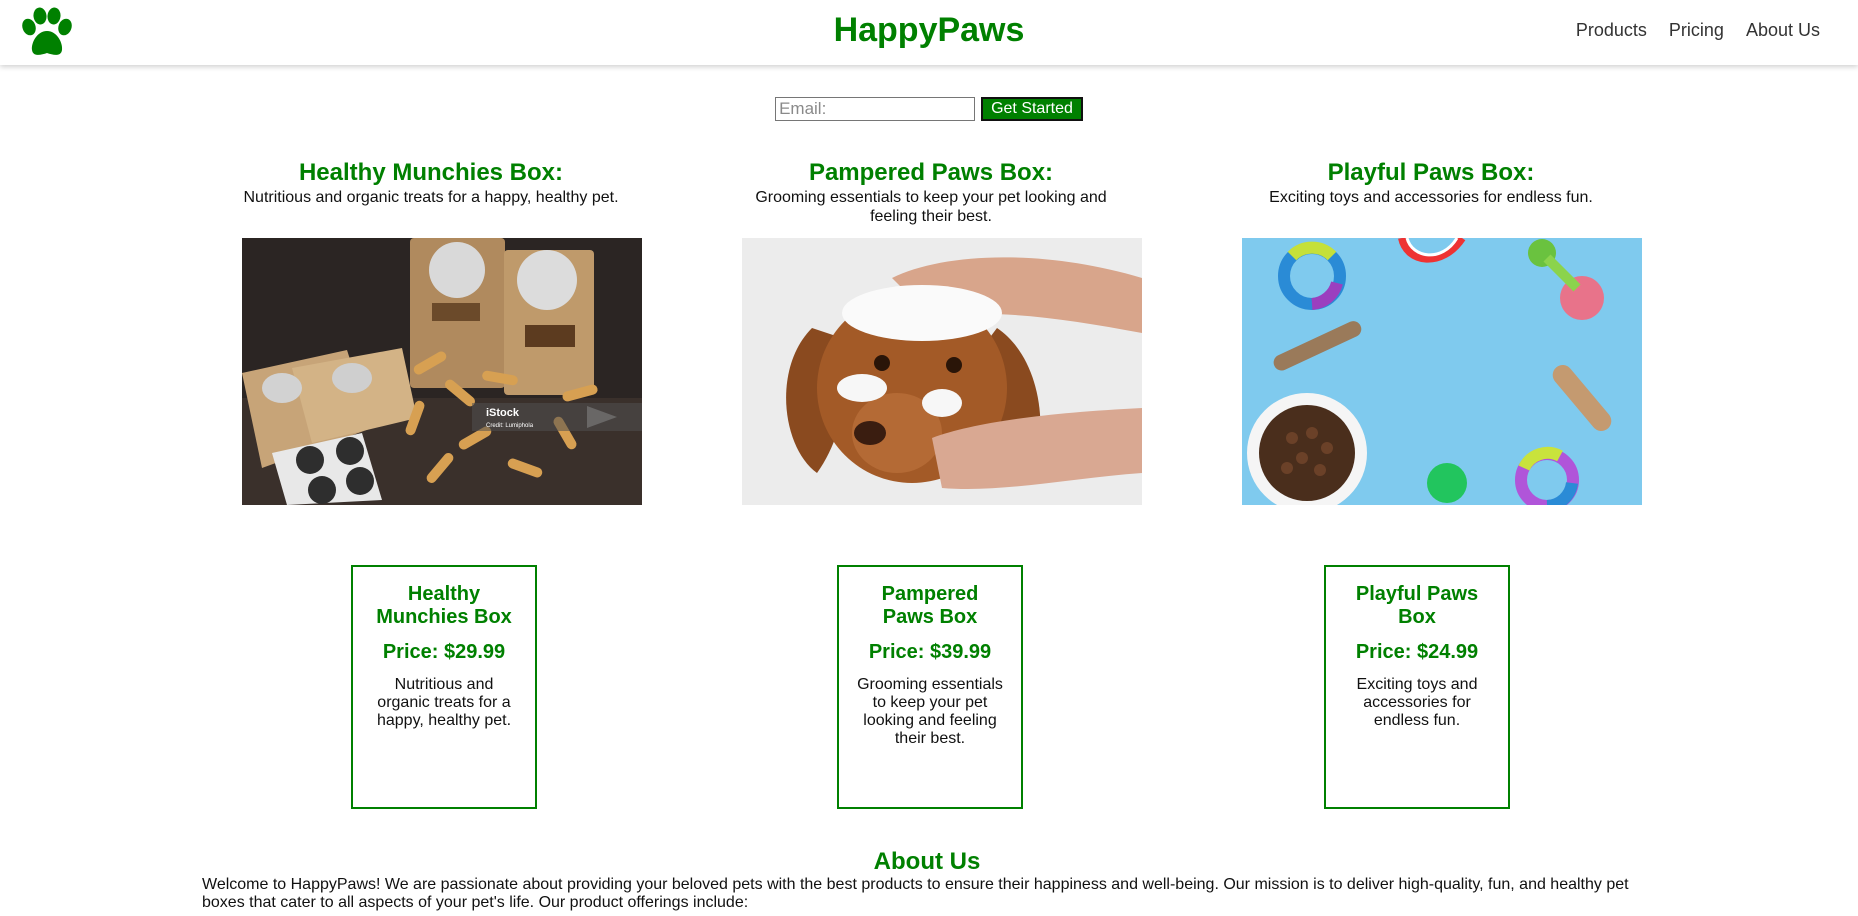 This screenshot has height=916, width=1858. Describe the element at coordinates (1442, 371) in the screenshot. I see `dog-toys-photo` at that location.